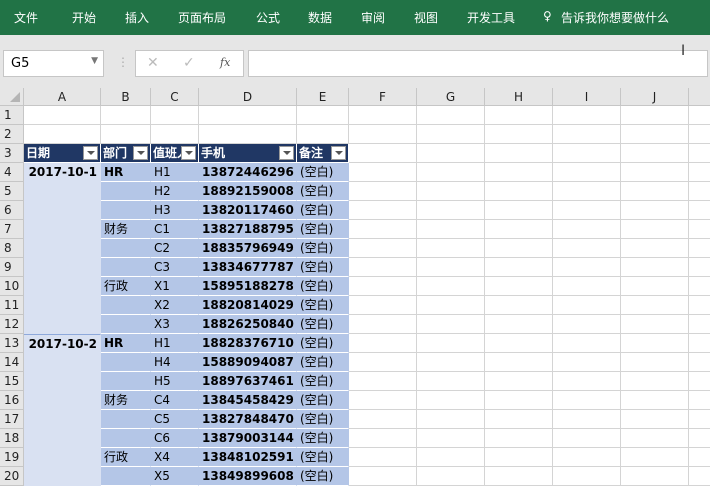  Describe the element at coordinates (451, 97) in the screenshot. I see `column-header-G: G` at that location.